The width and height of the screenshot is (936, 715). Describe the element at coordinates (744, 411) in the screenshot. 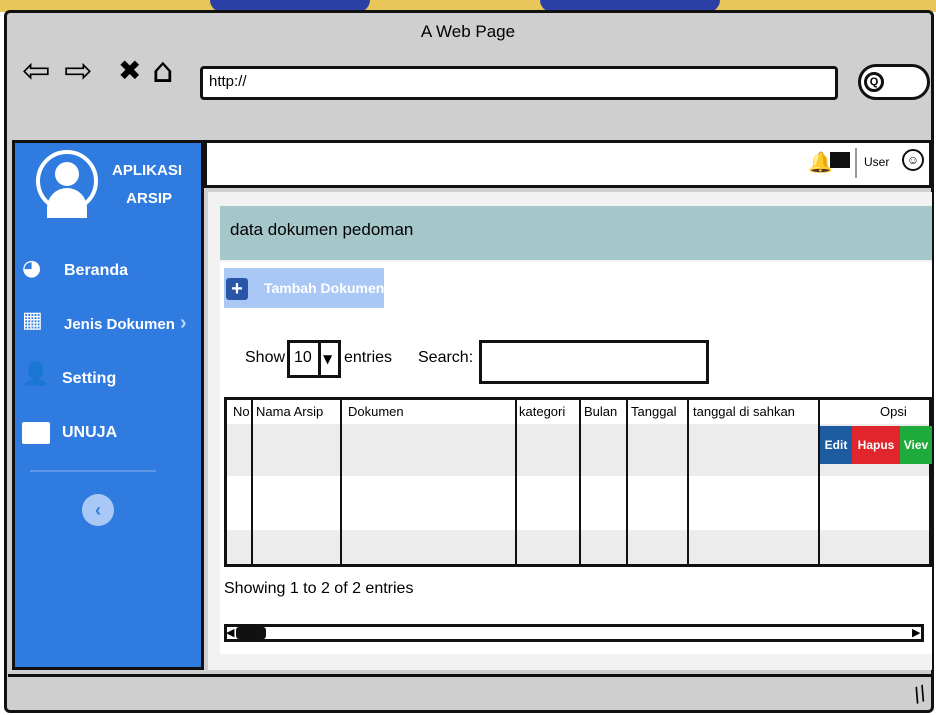

I see `column-header-tanggal-di-sahkan: tanggal di sahkan` at that location.